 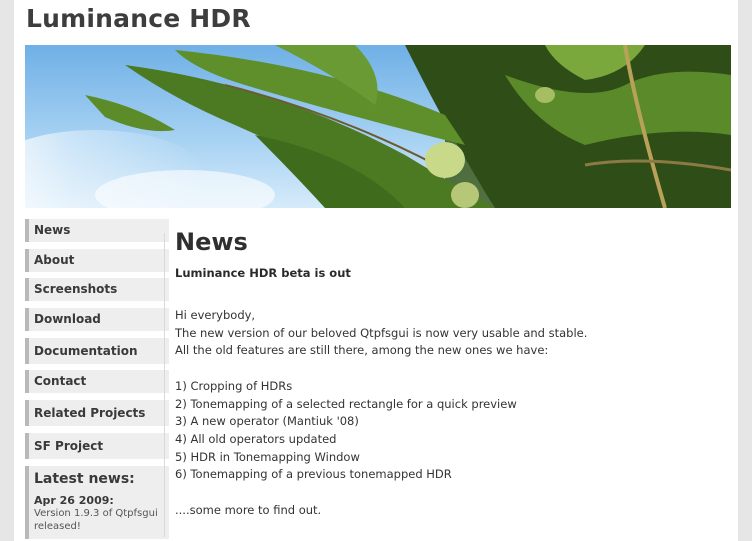 I want to click on feature-item: 4) All old operators updated, so click(x=256, y=438).